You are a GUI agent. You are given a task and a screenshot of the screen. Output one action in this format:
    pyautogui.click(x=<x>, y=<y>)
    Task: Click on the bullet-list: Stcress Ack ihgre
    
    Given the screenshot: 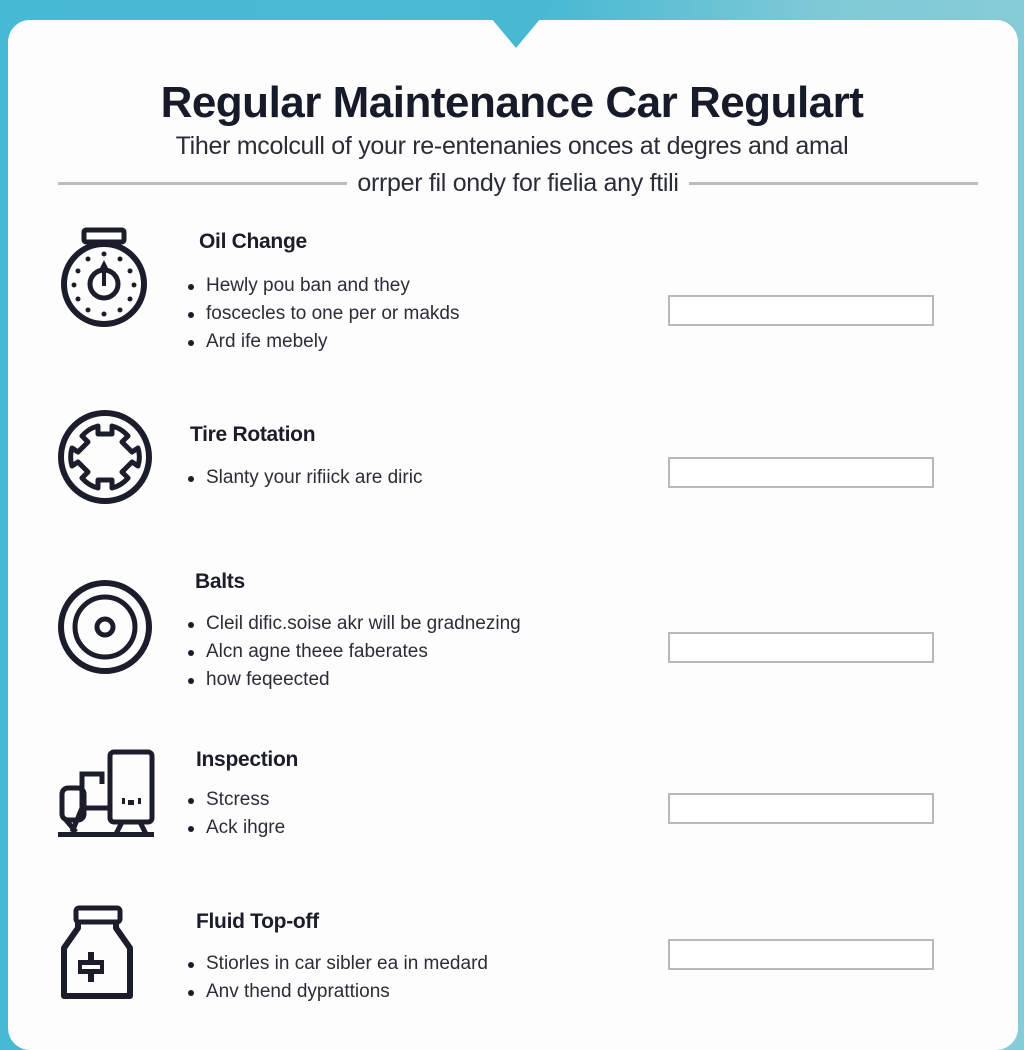 What is the action you would take?
    pyautogui.click(x=235, y=814)
    